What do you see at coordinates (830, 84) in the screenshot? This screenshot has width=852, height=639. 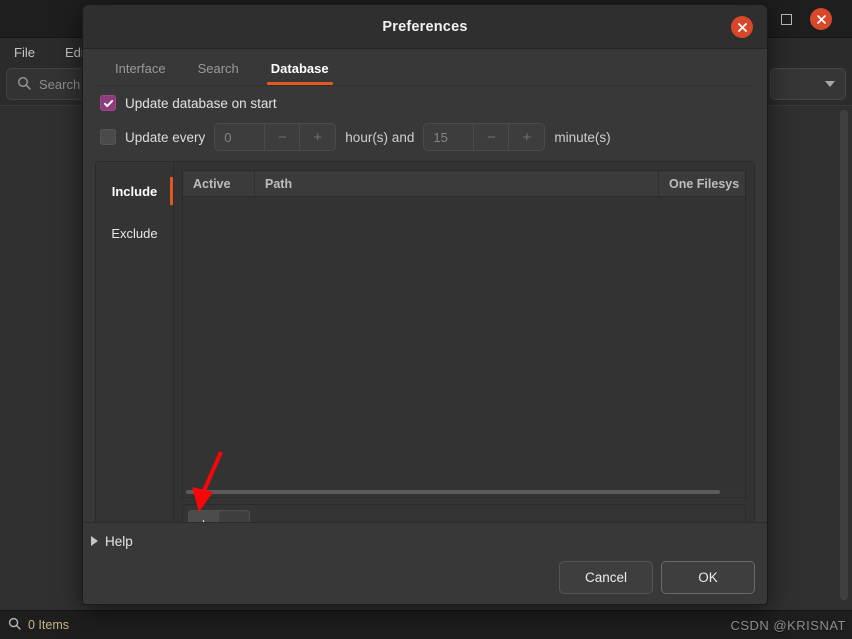 I see `chevron-down-icon` at bounding box center [830, 84].